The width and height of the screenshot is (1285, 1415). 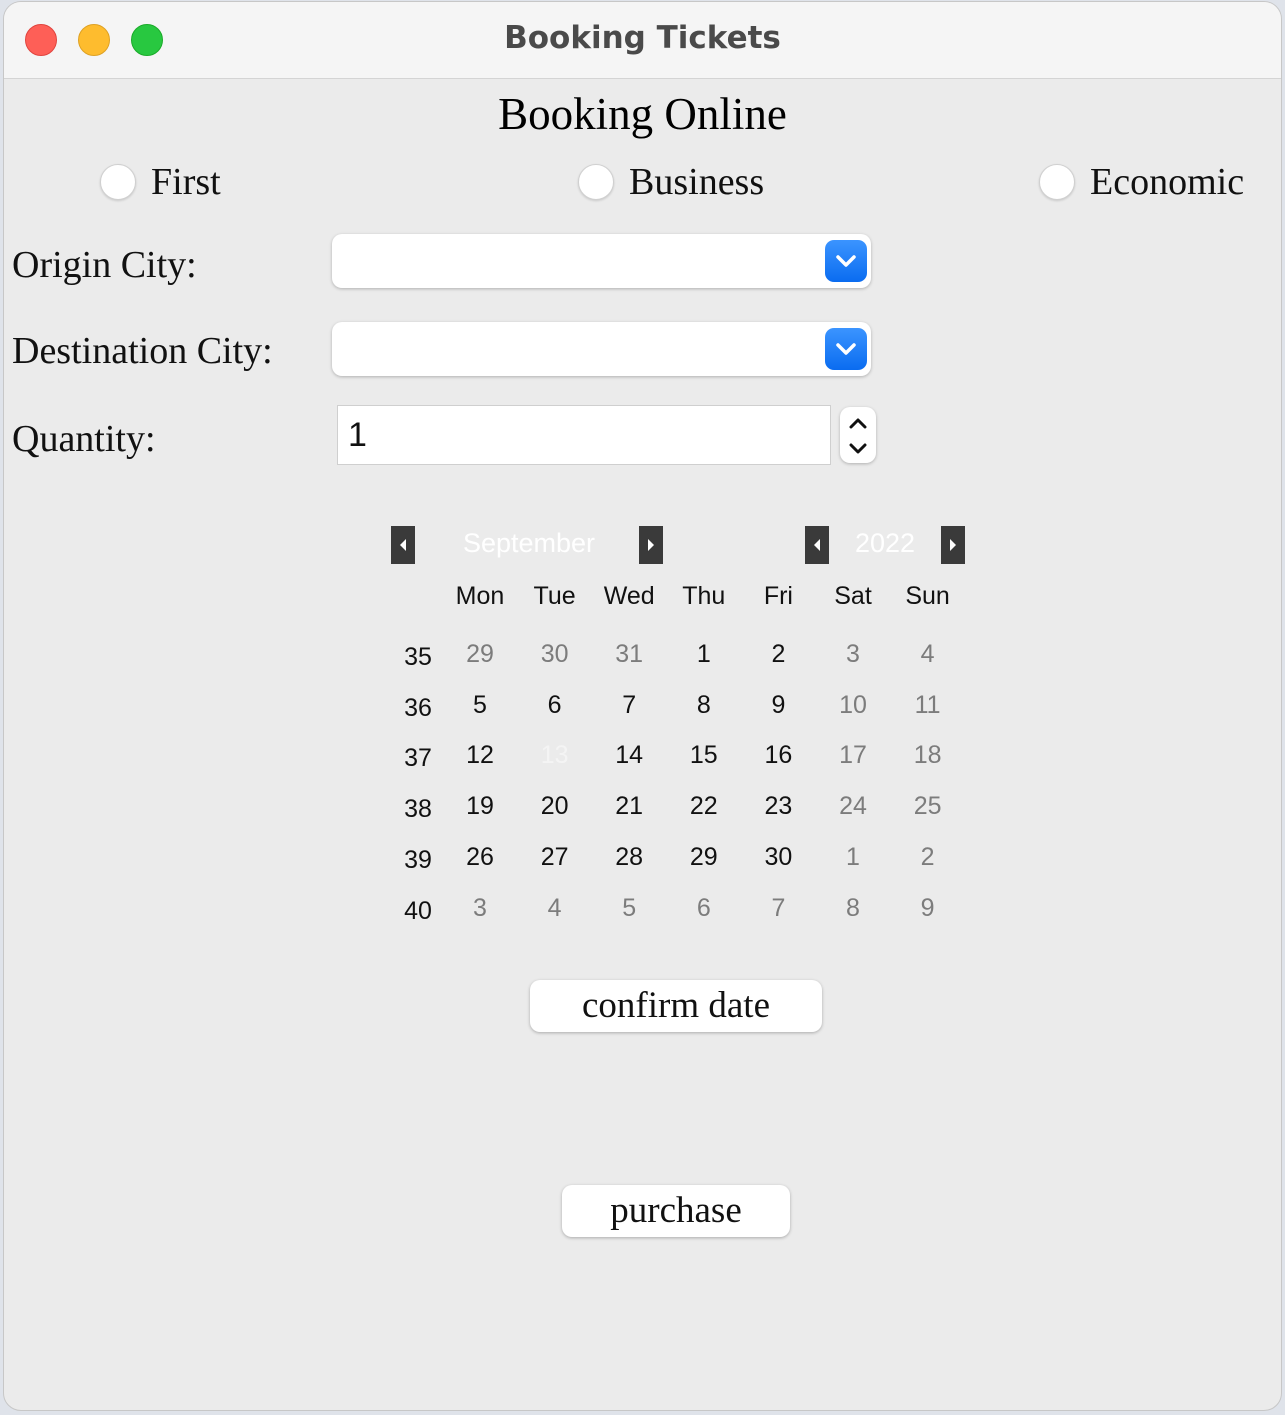 I want to click on next-month-button, so click(x=651, y=545).